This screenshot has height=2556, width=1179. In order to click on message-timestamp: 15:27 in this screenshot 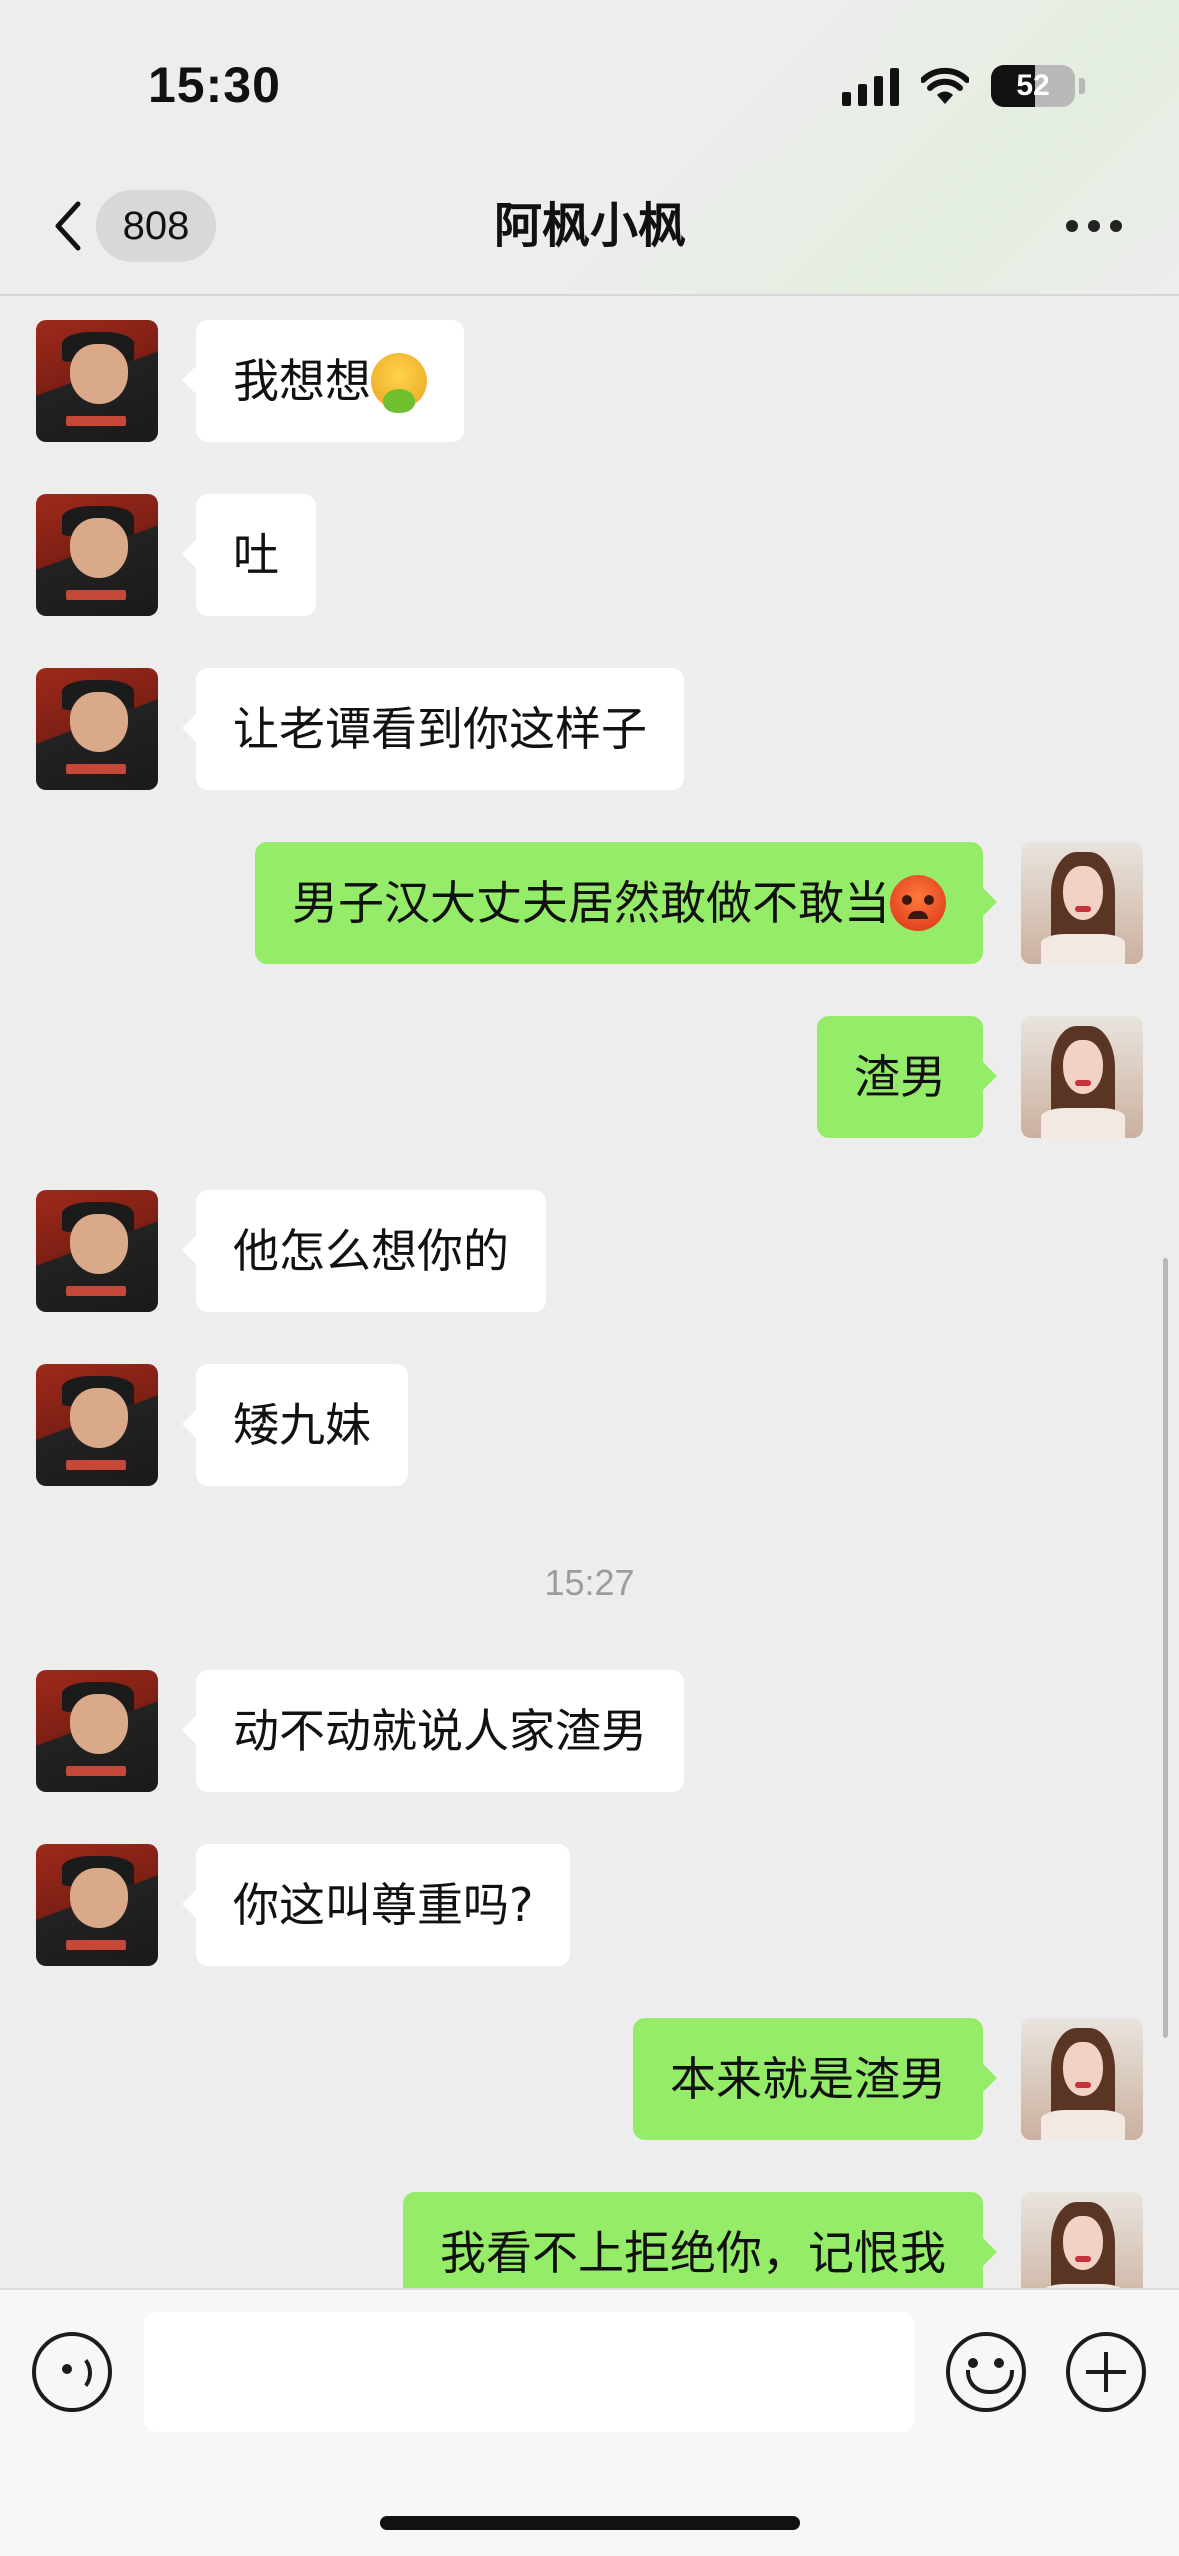, I will do `click(589, 1582)`.